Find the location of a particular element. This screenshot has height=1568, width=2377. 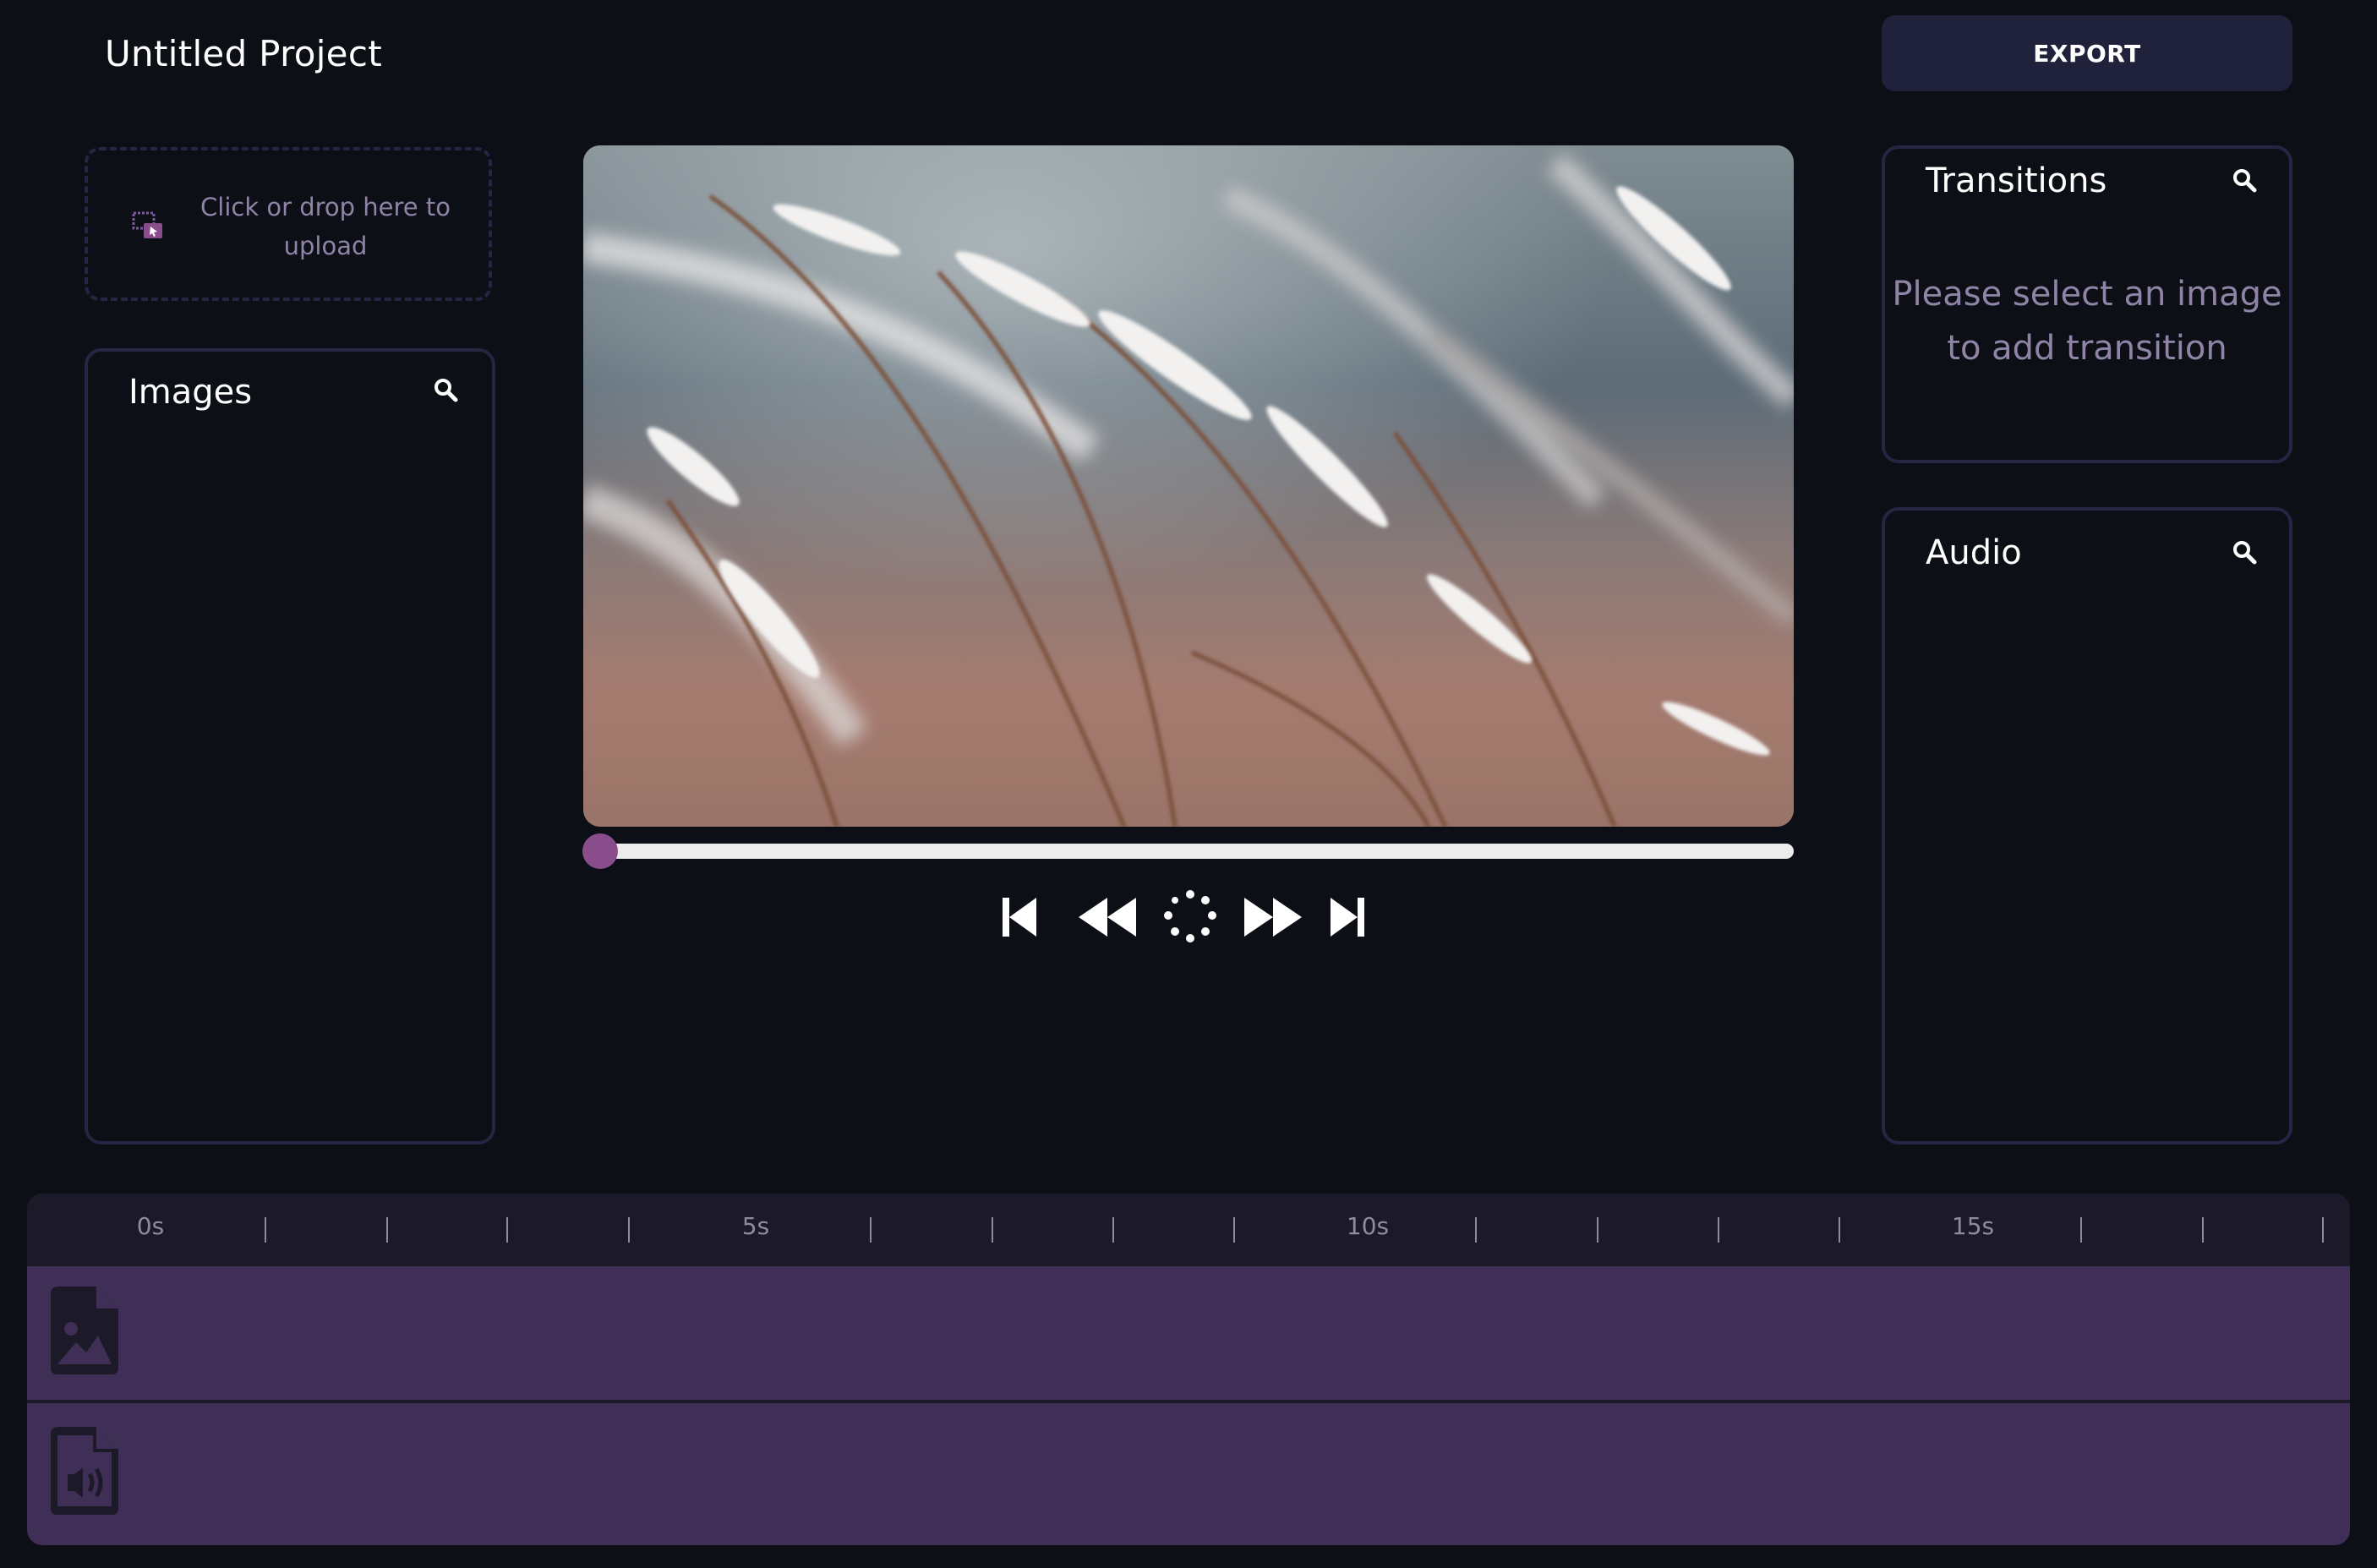

upload-dropzone: Click or drop here to upload is located at coordinates (288, 224).